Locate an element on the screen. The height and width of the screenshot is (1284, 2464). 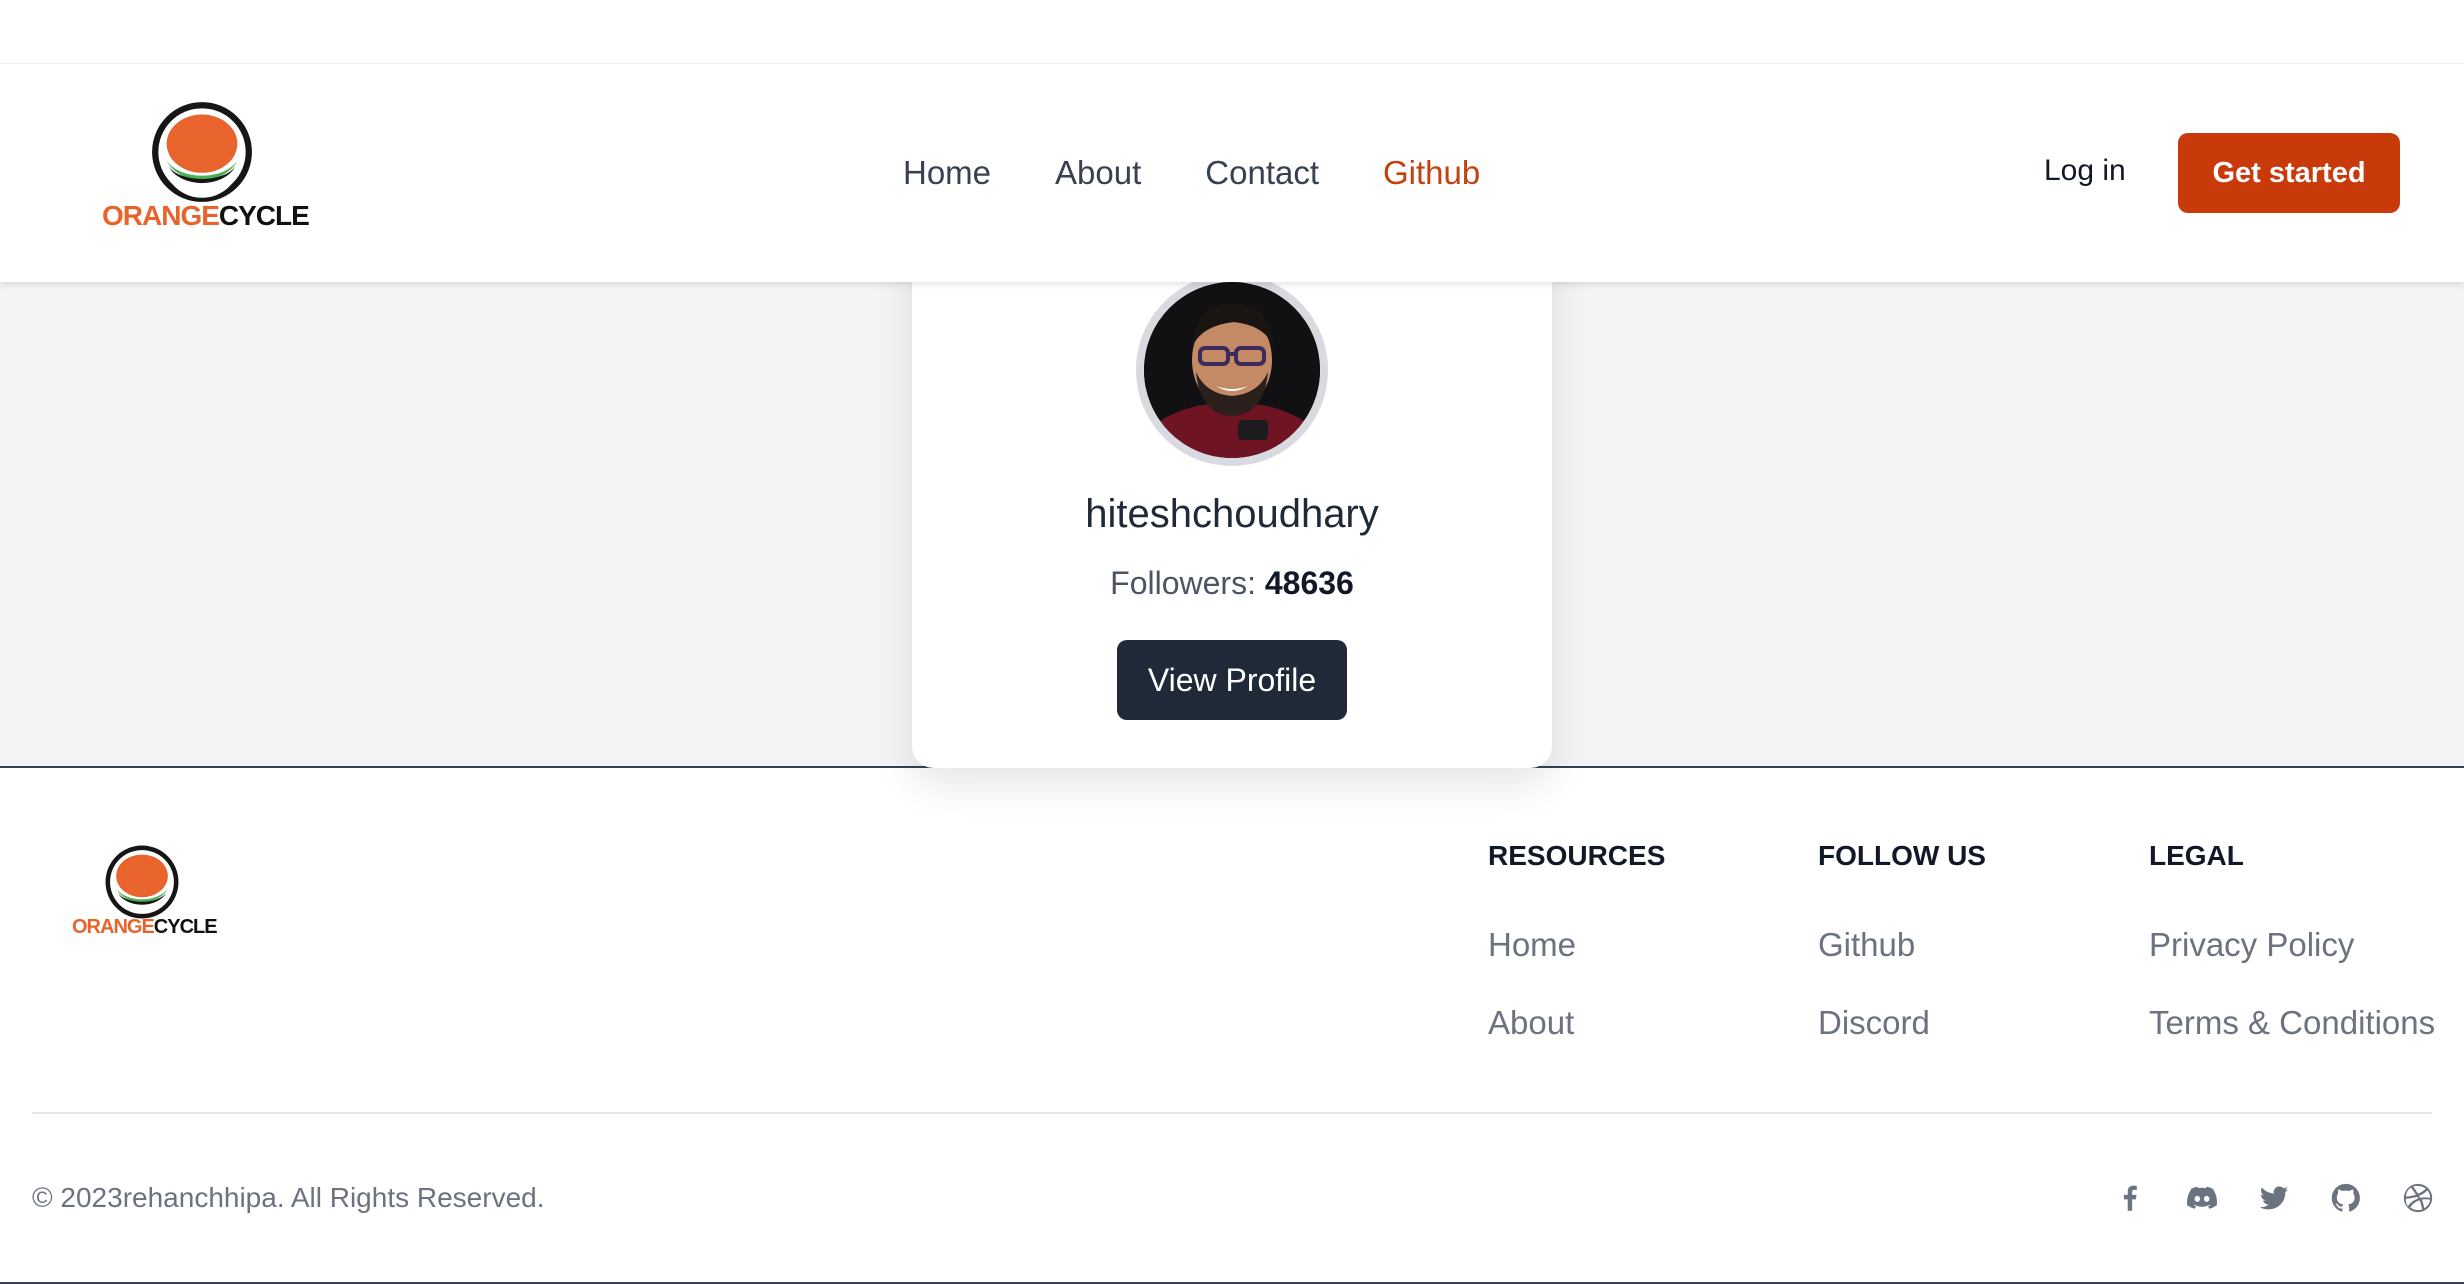
logo-wordmark: ORANGECYCLE is located at coordinates (206, 216).